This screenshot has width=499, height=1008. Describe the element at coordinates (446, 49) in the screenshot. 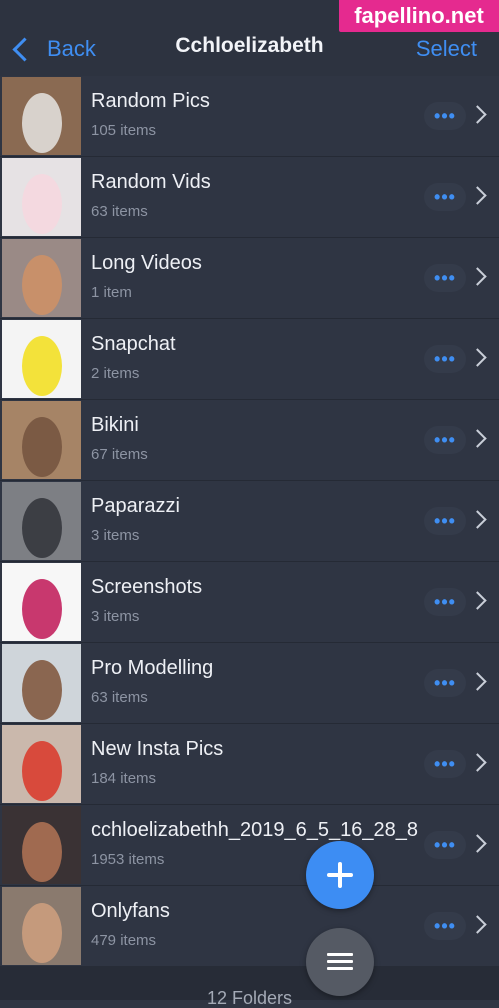

I see `select-button: Select` at that location.